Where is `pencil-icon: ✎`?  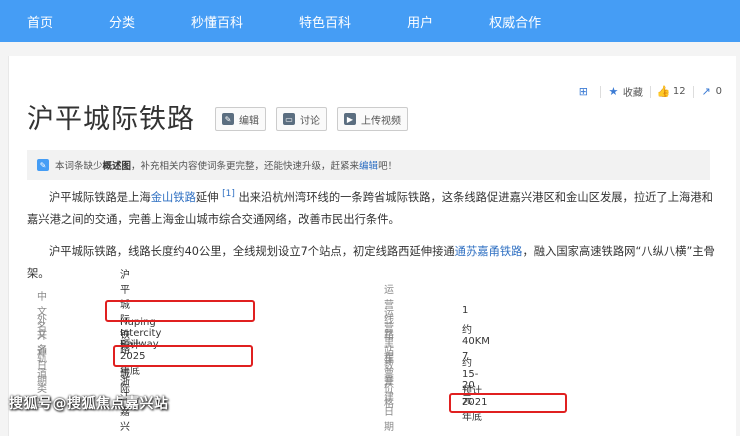 pencil-icon: ✎ is located at coordinates (228, 119).